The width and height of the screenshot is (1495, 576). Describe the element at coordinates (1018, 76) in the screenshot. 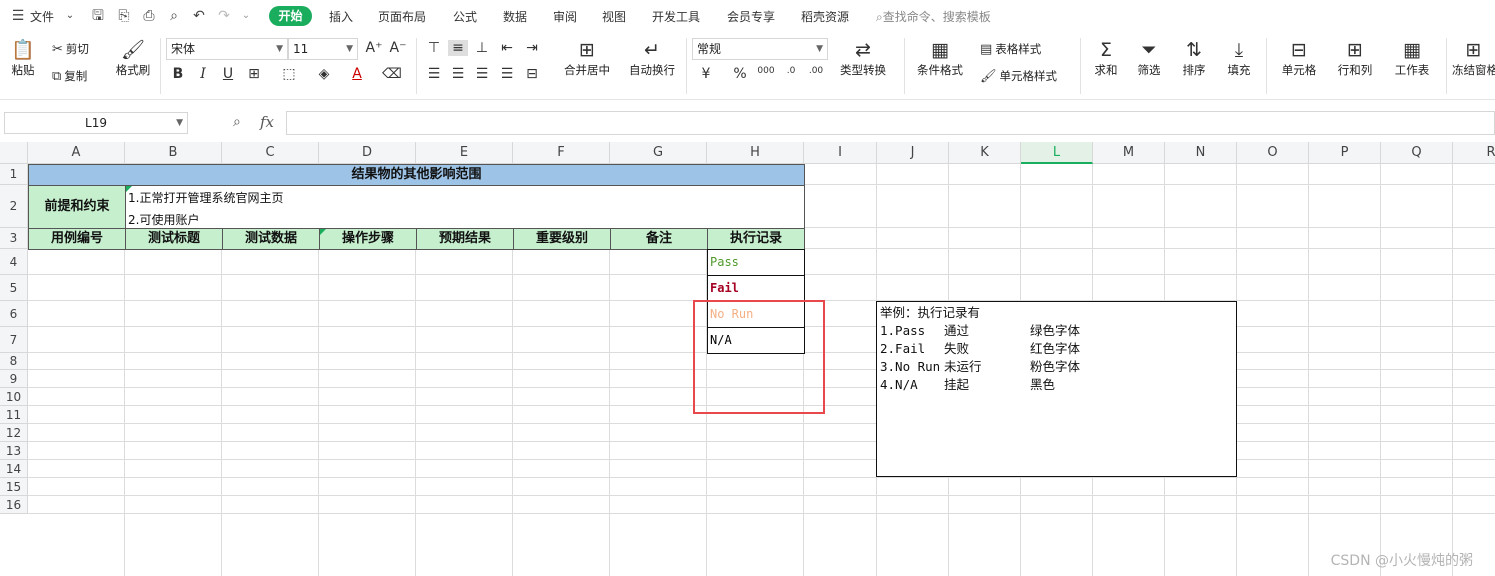

I see `cell-style-button: 🖌 单元格样式` at that location.